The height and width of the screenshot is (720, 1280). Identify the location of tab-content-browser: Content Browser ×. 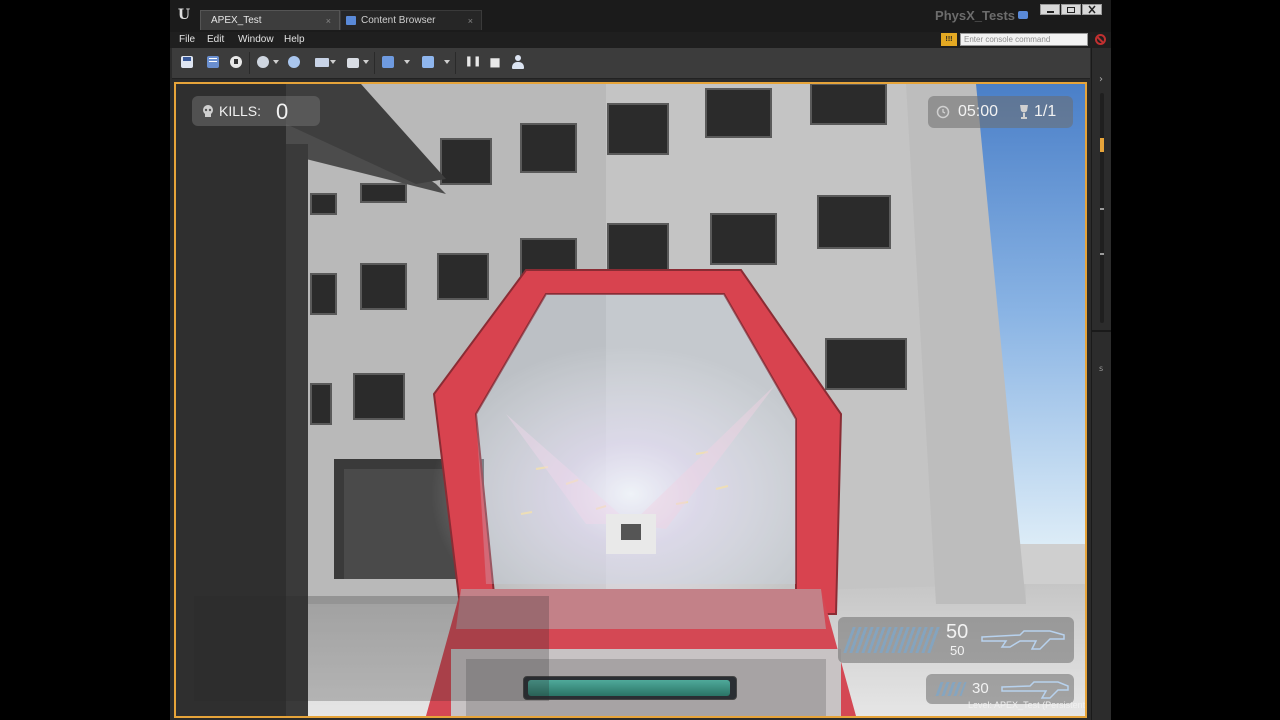
(411, 20).